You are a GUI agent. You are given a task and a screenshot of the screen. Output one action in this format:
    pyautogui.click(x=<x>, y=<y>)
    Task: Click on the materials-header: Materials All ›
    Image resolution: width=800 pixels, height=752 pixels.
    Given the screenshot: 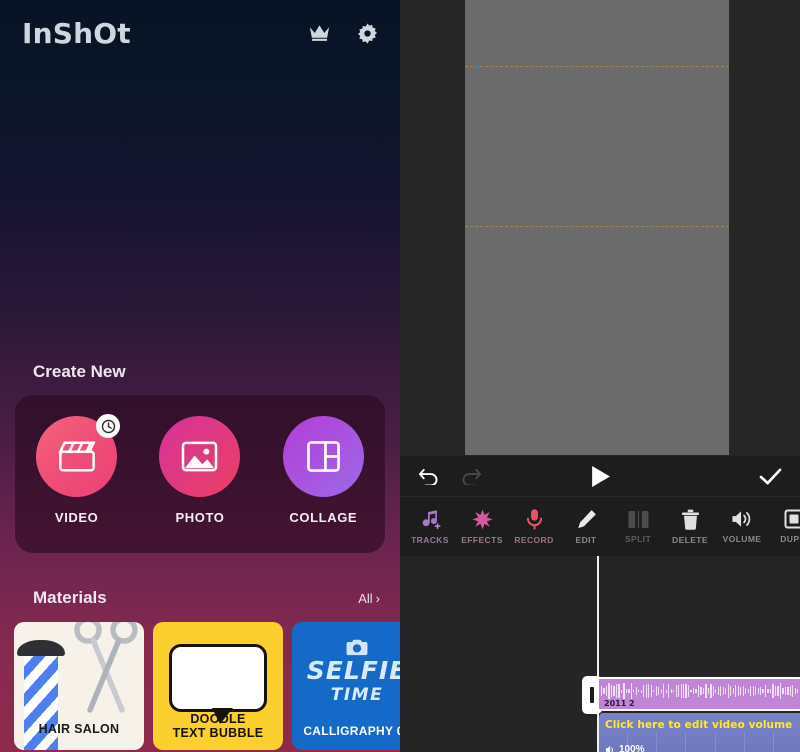 What is the action you would take?
    pyautogui.click(x=200, y=598)
    